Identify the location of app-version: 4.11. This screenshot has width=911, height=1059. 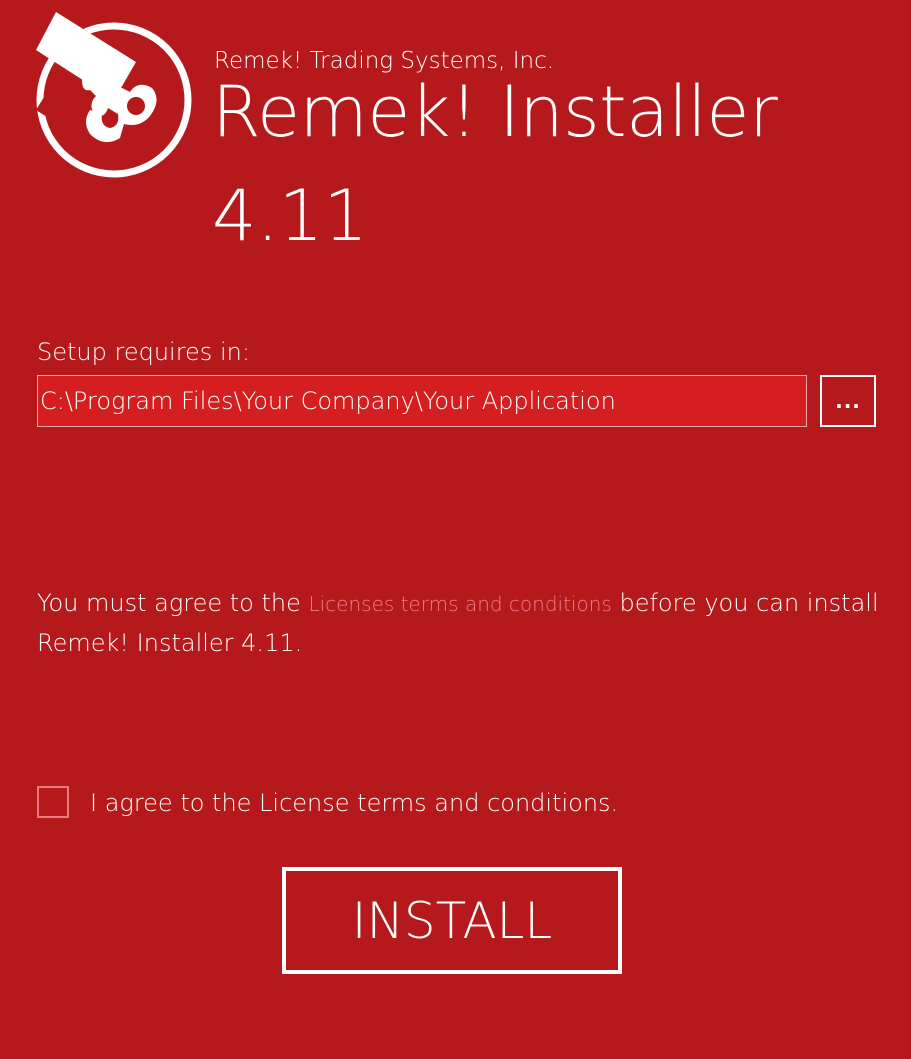
(290, 216).